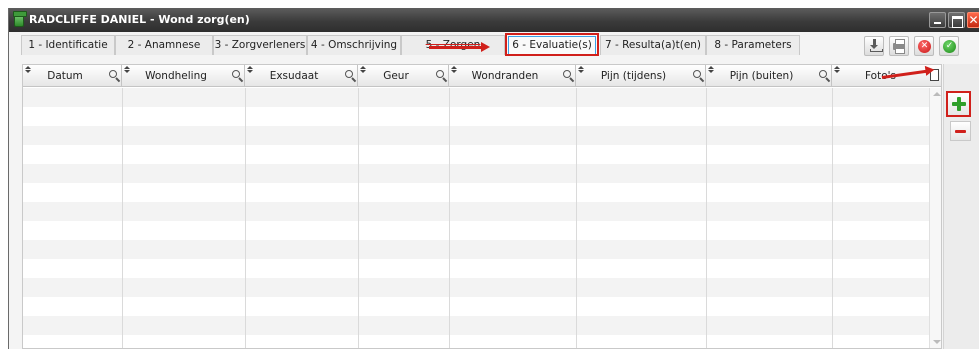  I want to click on cancel-button: ✕, so click(924, 46).